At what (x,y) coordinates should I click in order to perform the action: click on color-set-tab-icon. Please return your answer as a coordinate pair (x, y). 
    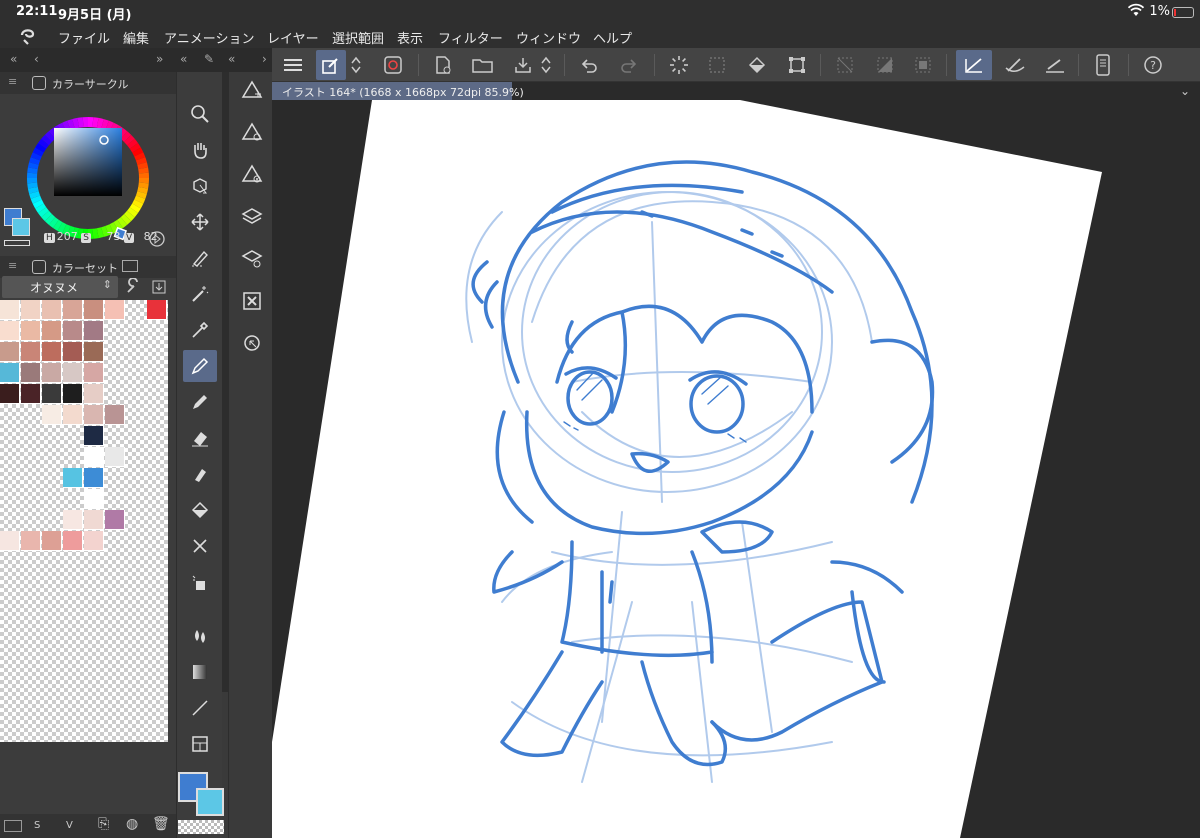
    Looking at the image, I should click on (39, 267).